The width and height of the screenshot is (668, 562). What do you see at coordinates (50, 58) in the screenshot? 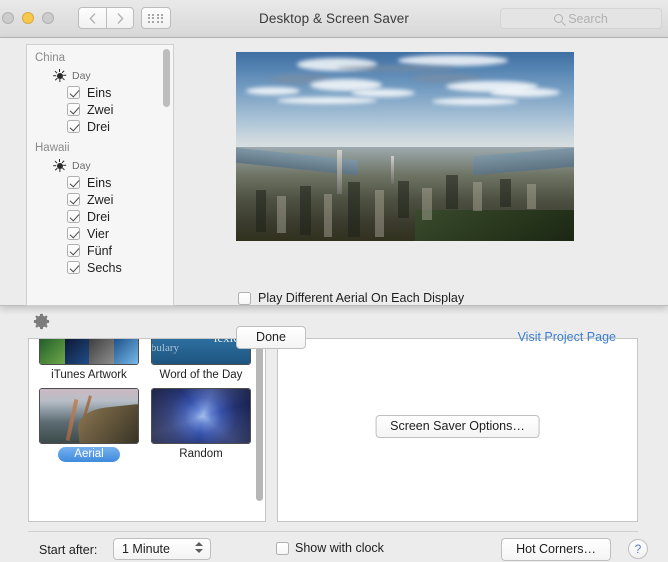
I see `group-header-china: China` at bounding box center [50, 58].